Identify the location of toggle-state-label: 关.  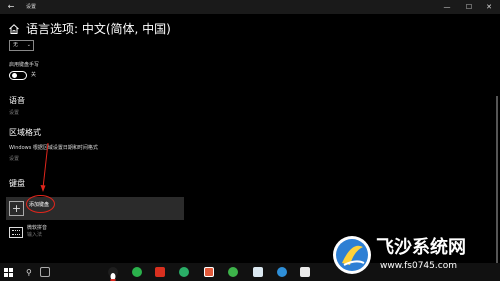
(34, 75).